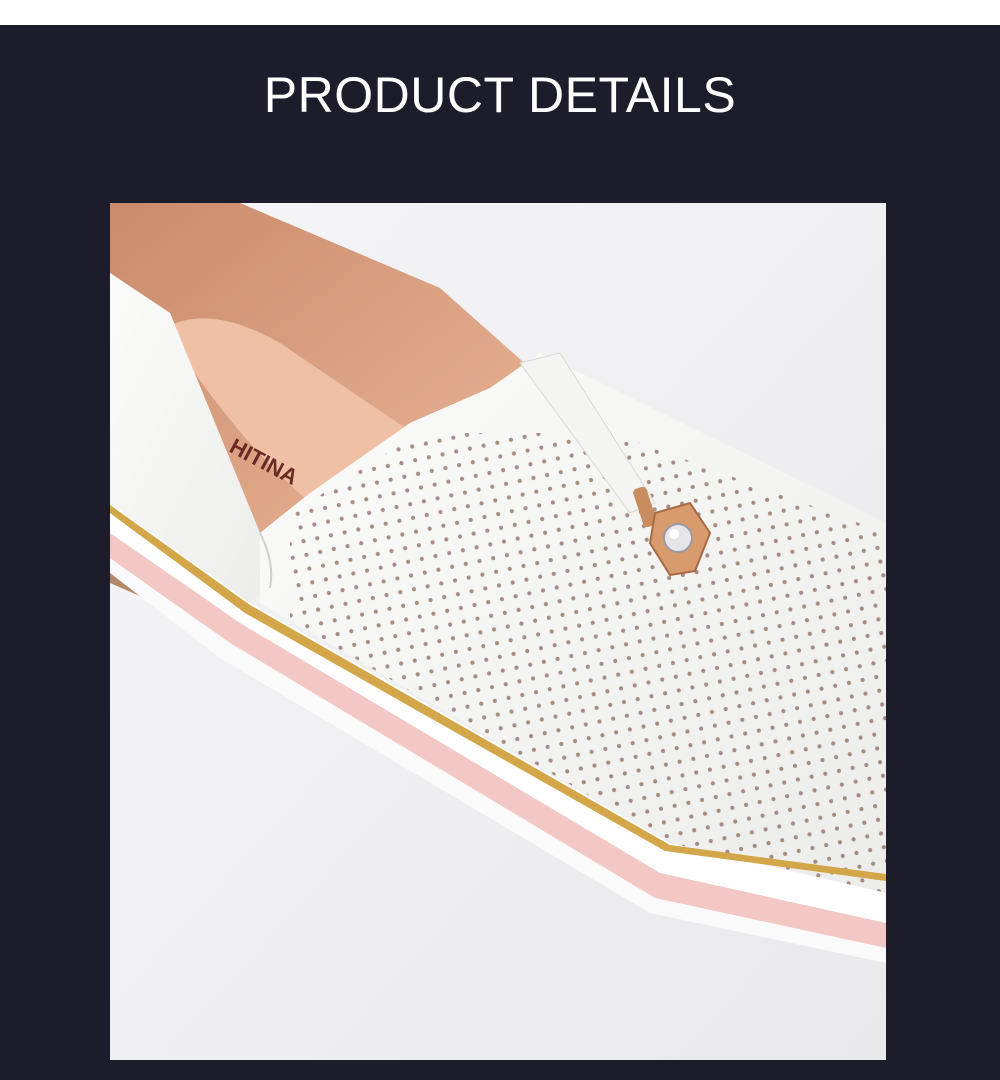  Describe the element at coordinates (500, 95) in the screenshot. I see `section-title: PRODUCT DETAILS` at that location.